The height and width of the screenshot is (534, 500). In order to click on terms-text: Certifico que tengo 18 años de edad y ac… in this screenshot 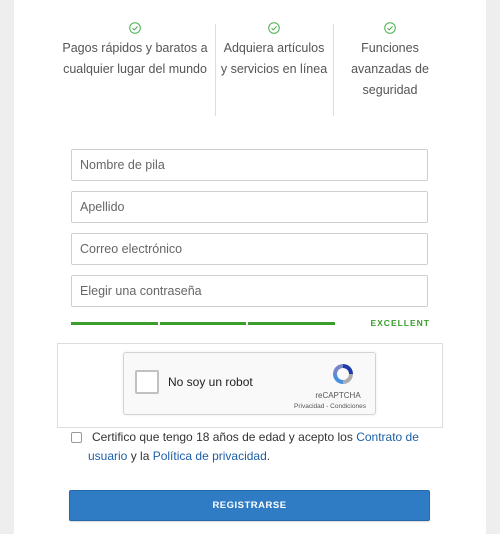, I will do `click(258, 447)`.